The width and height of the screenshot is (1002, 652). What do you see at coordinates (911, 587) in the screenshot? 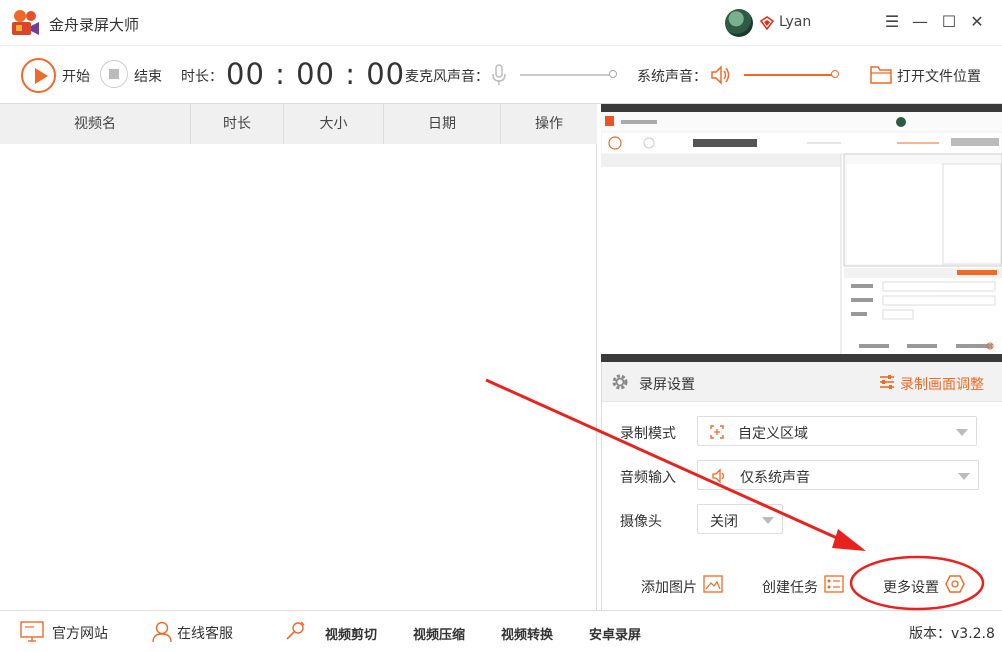
I see `more-settings-button: 更多设置` at bounding box center [911, 587].